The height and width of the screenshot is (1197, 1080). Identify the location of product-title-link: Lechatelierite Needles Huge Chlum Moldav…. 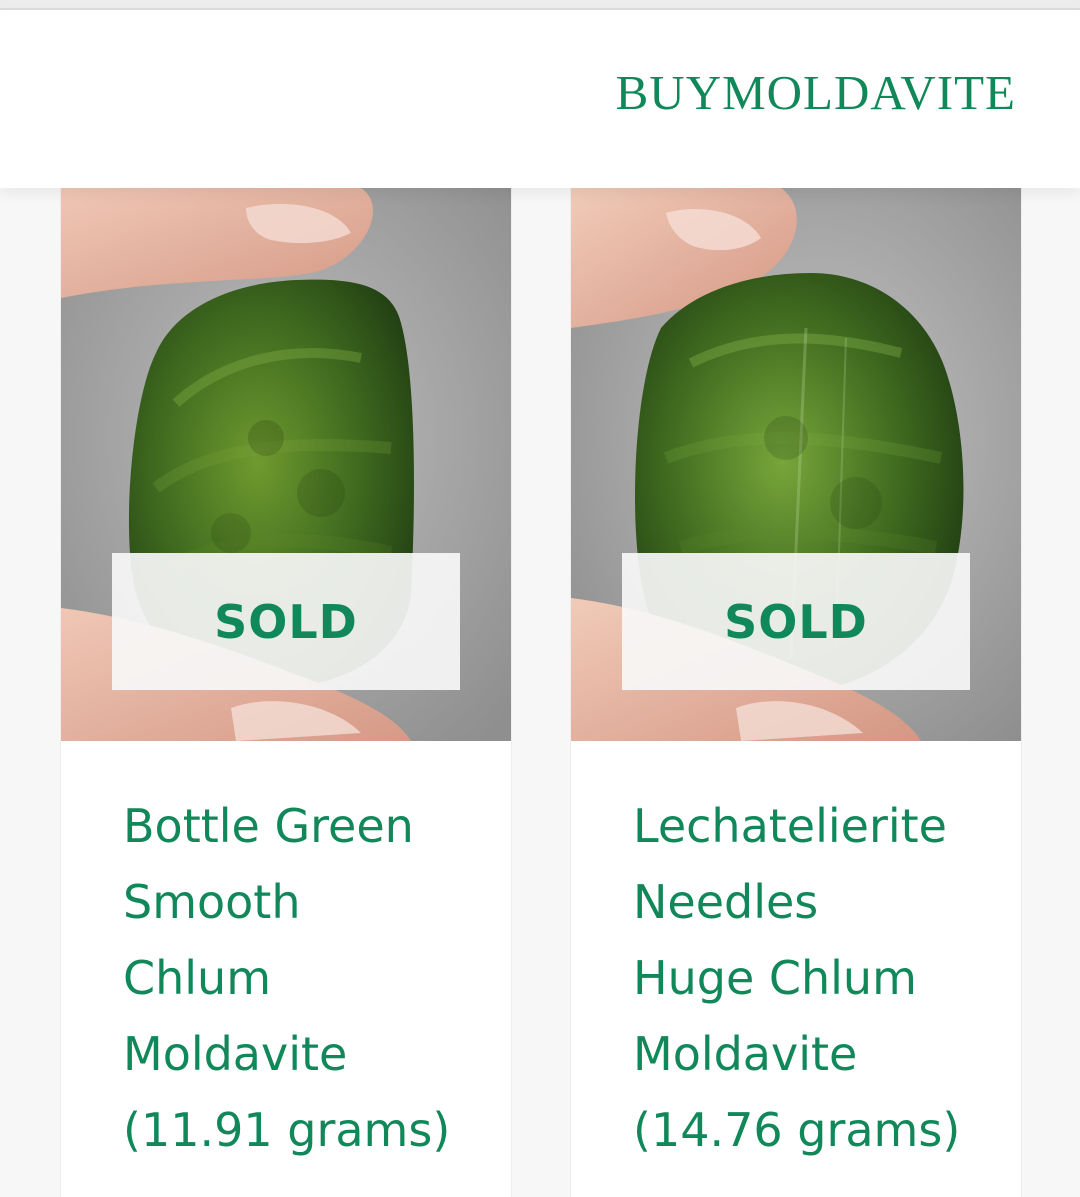
(813, 978).